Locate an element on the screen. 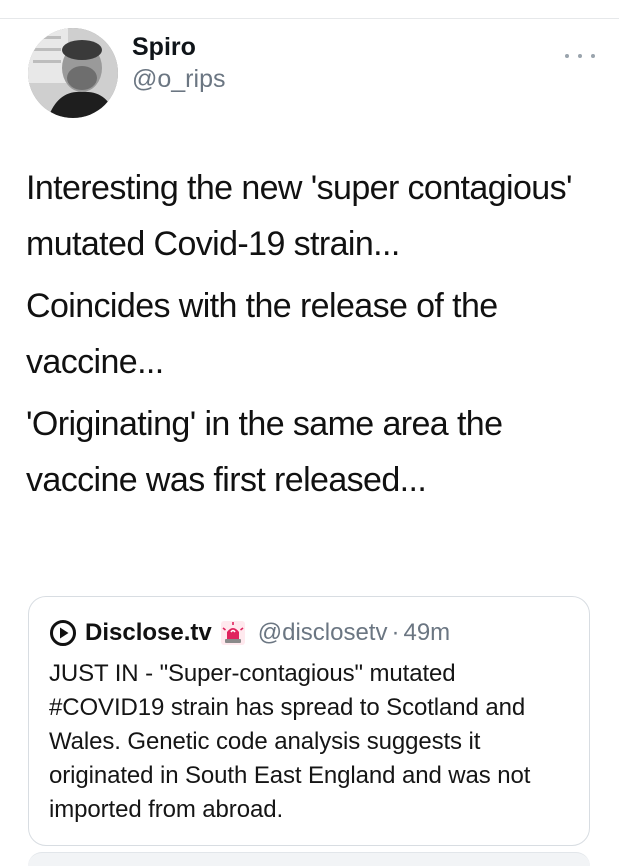 Image resolution: width=619 pixels, height=866 pixels. police-siren-icon is located at coordinates (232, 633).